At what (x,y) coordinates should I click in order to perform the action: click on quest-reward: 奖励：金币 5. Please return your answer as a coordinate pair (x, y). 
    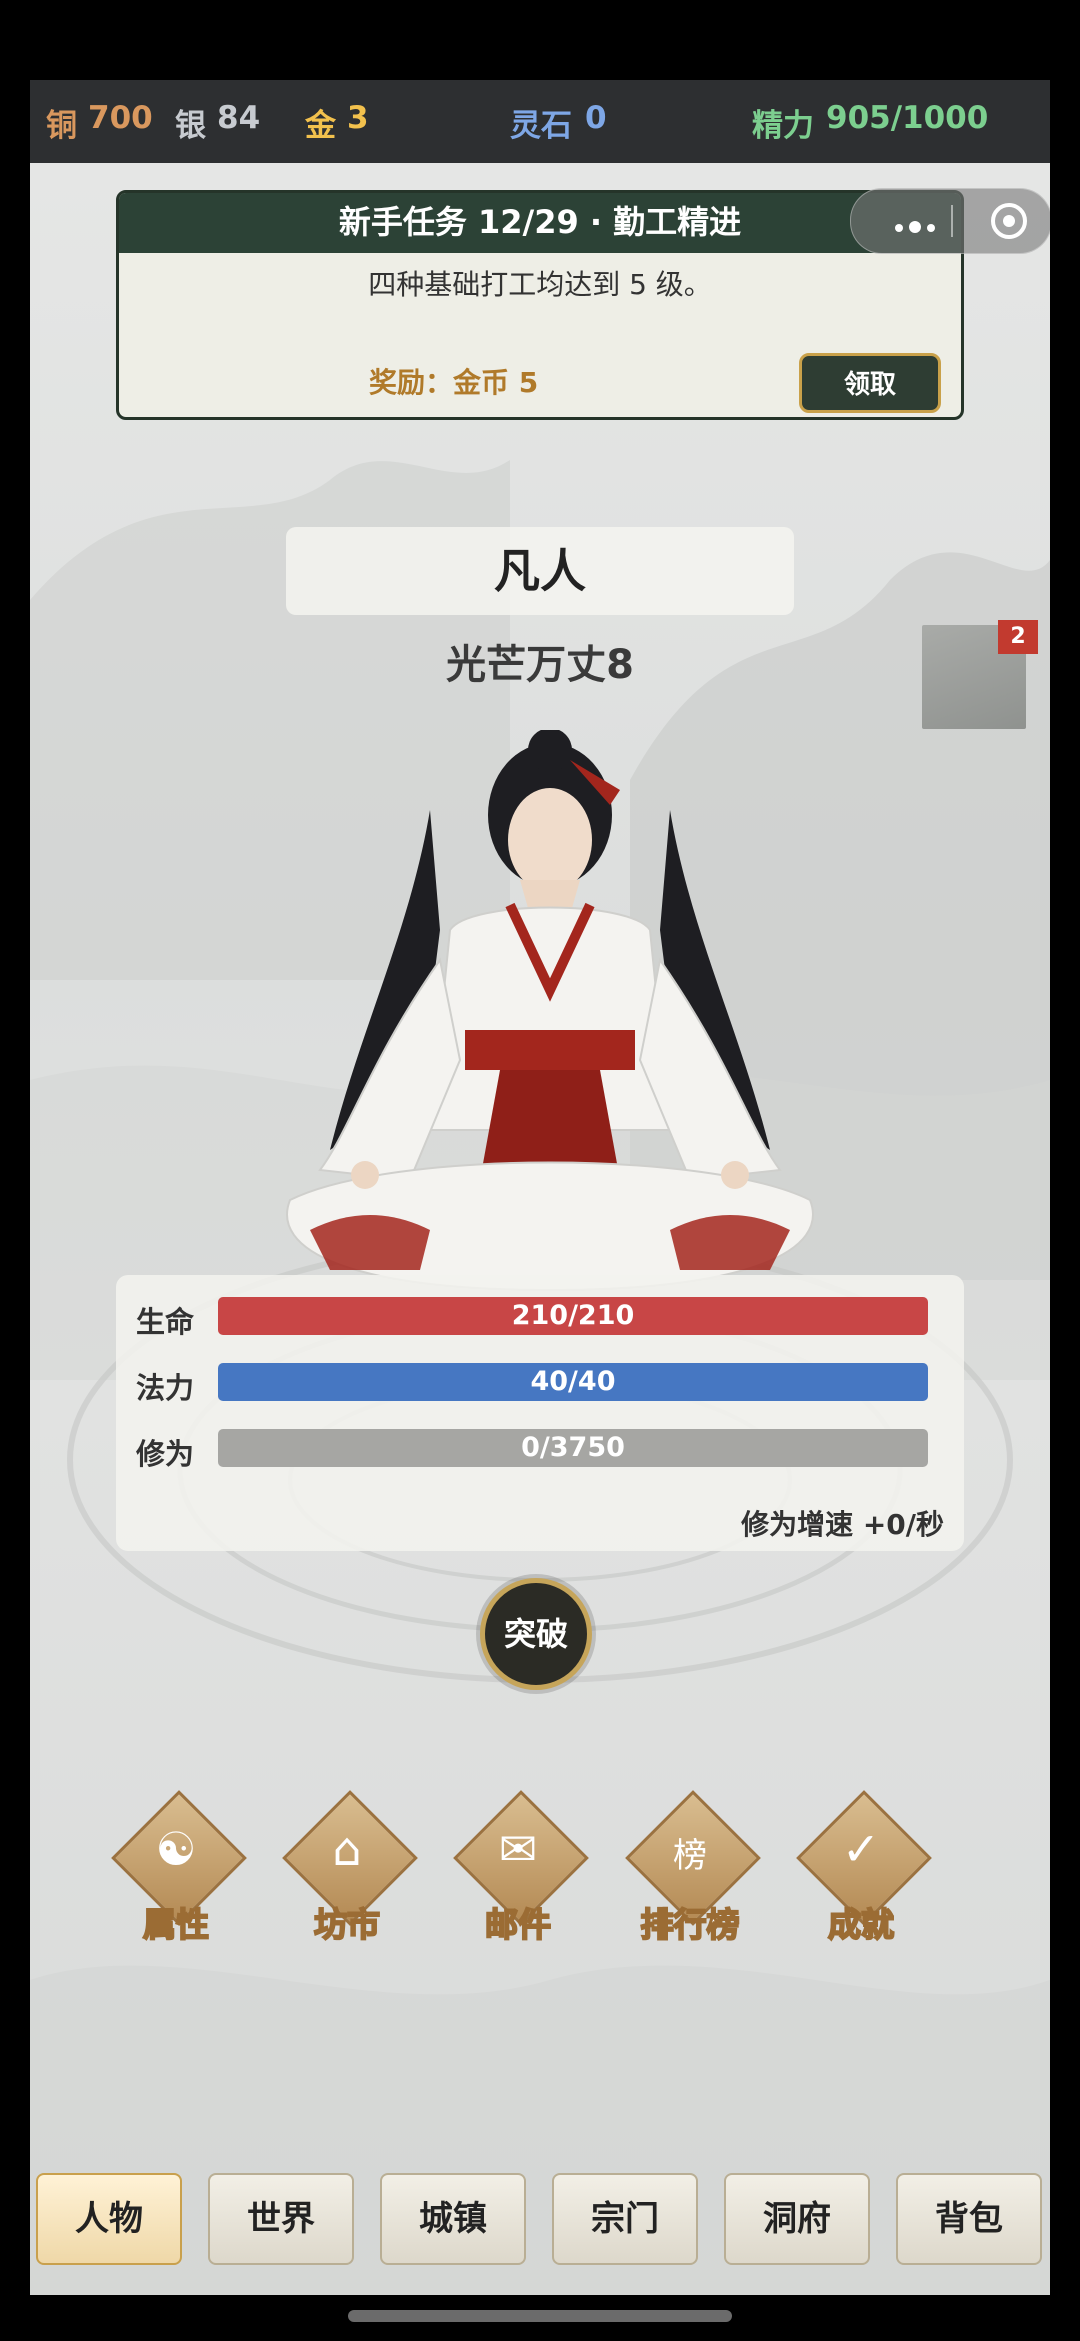
    Looking at the image, I should click on (454, 382).